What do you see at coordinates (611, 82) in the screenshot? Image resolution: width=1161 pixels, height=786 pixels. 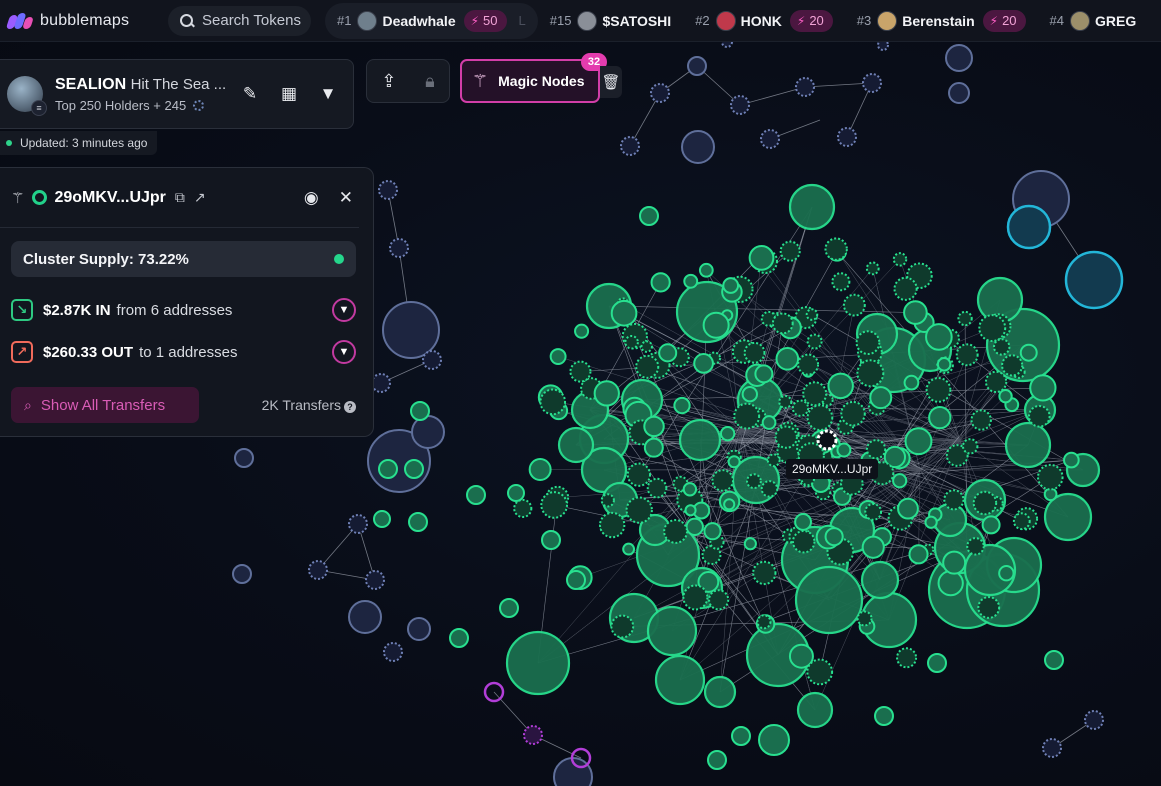 I see `trash-icon: 🗑︎` at bounding box center [611, 82].